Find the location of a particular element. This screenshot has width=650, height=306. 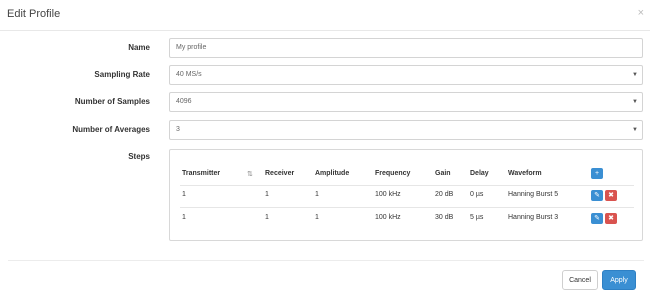

sampling-rate-label: Sampling Rate is located at coordinates (122, 74).